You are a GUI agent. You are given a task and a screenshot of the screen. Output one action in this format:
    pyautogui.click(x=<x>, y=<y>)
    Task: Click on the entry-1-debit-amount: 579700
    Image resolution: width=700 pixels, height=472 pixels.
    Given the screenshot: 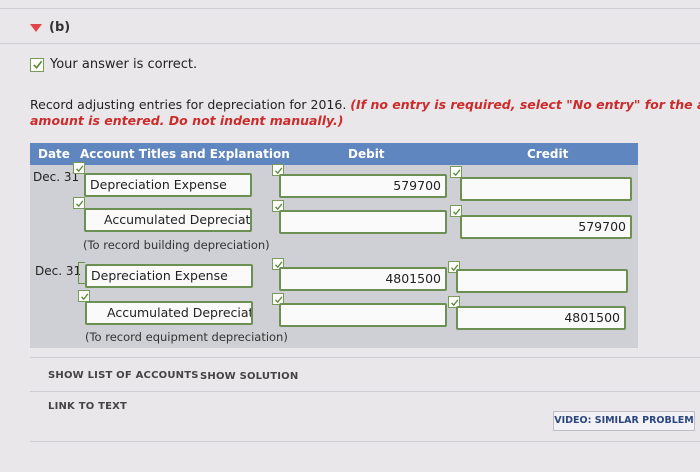 What is the action you would take?
    pyautogui.click(x=363, y=186)
    